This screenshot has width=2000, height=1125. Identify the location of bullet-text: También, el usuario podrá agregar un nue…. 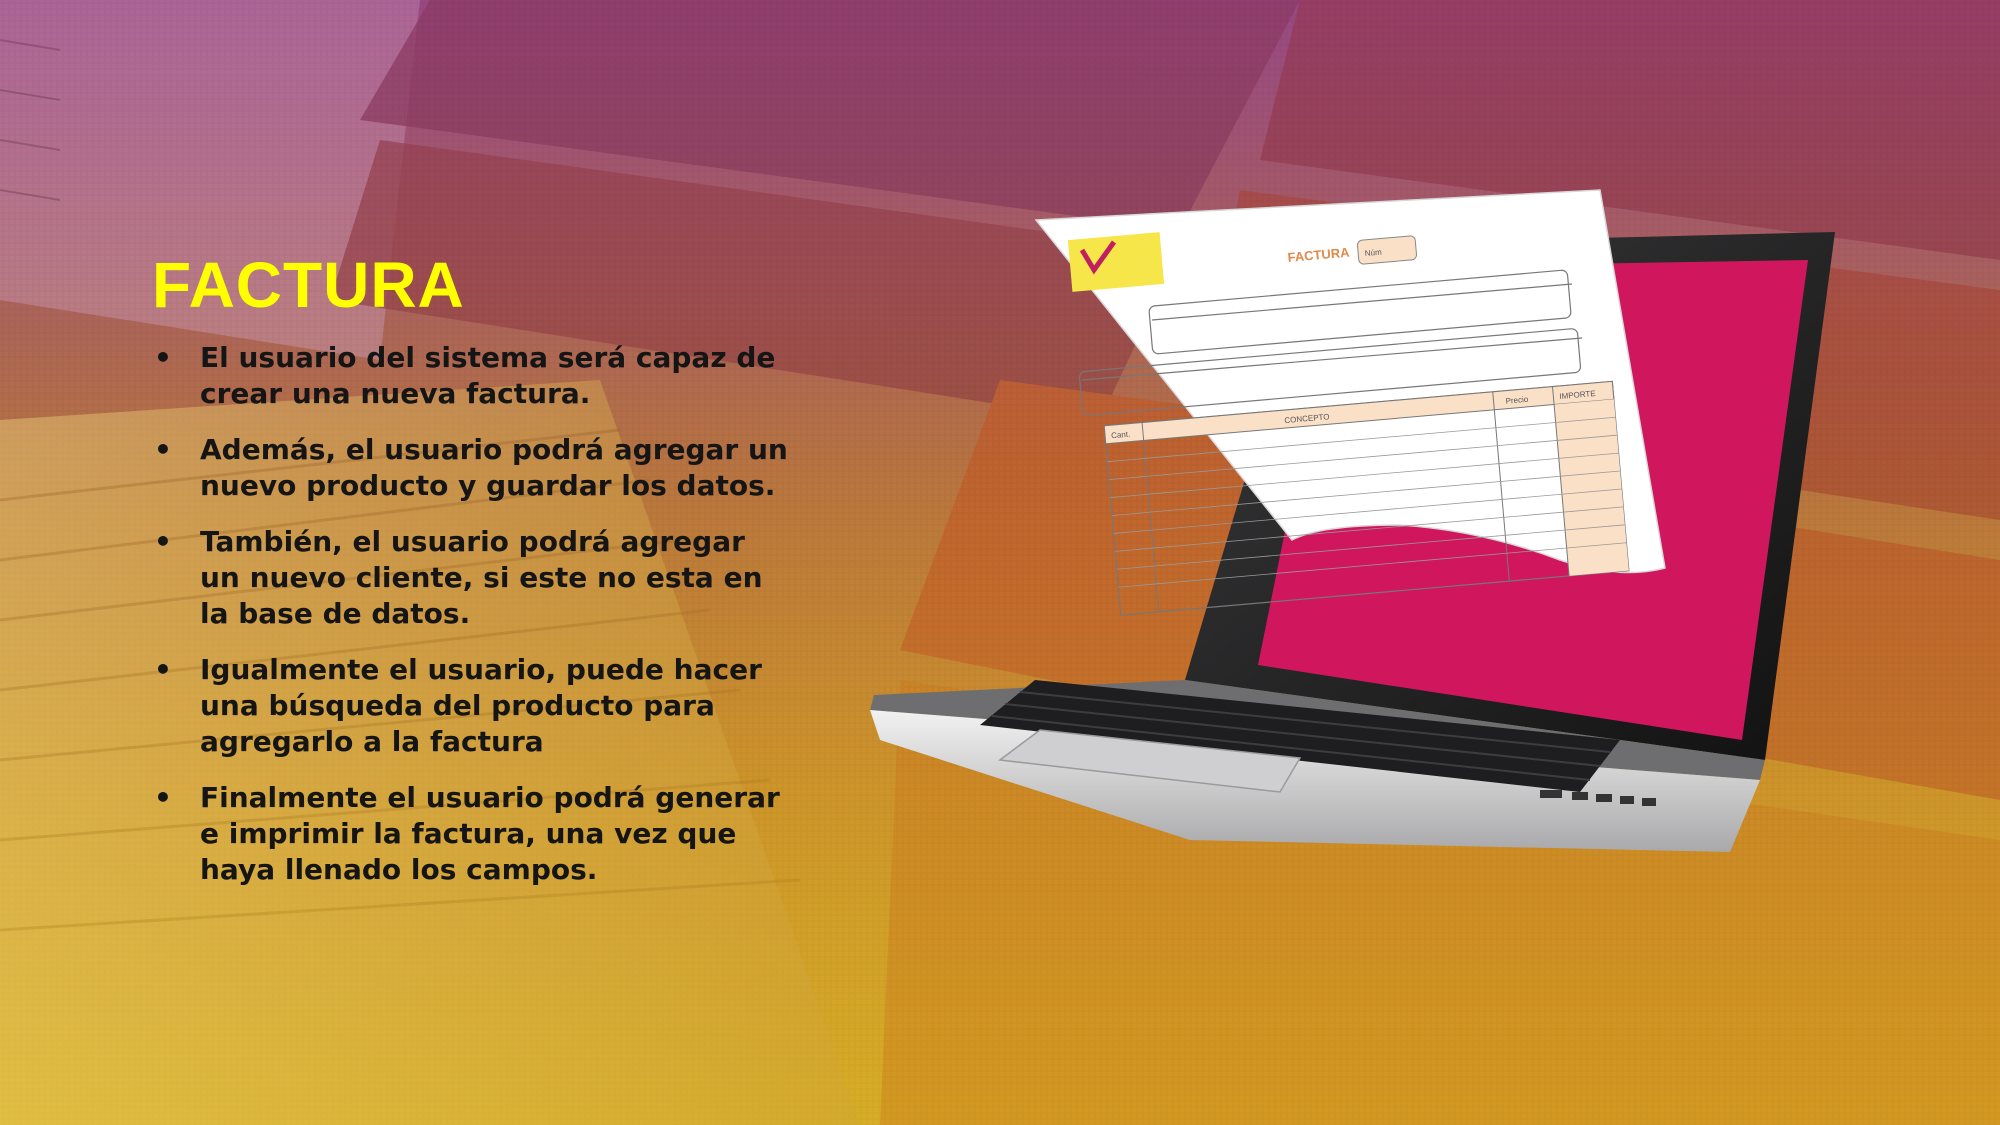
(481, 577).